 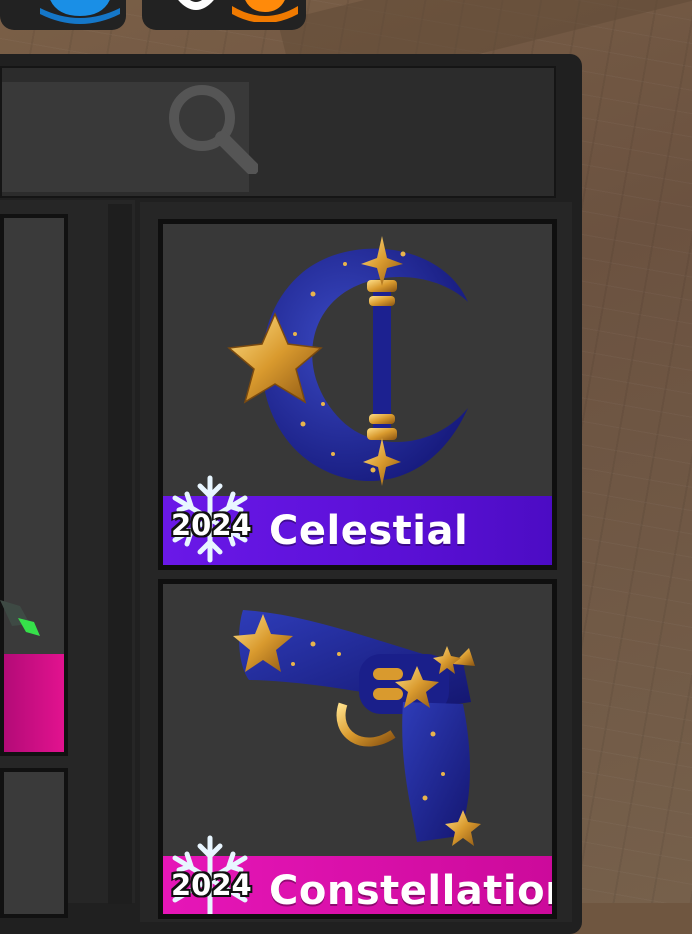 I want to click on star-revolver-icon, so click(x=357, y=728).